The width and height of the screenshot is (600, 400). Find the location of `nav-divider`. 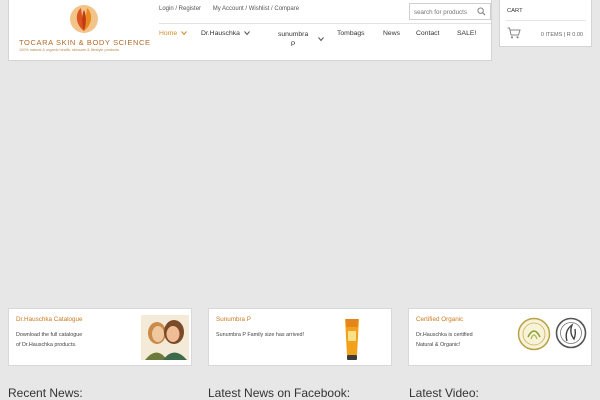

nav-divider is located at coordinates (325, 23).